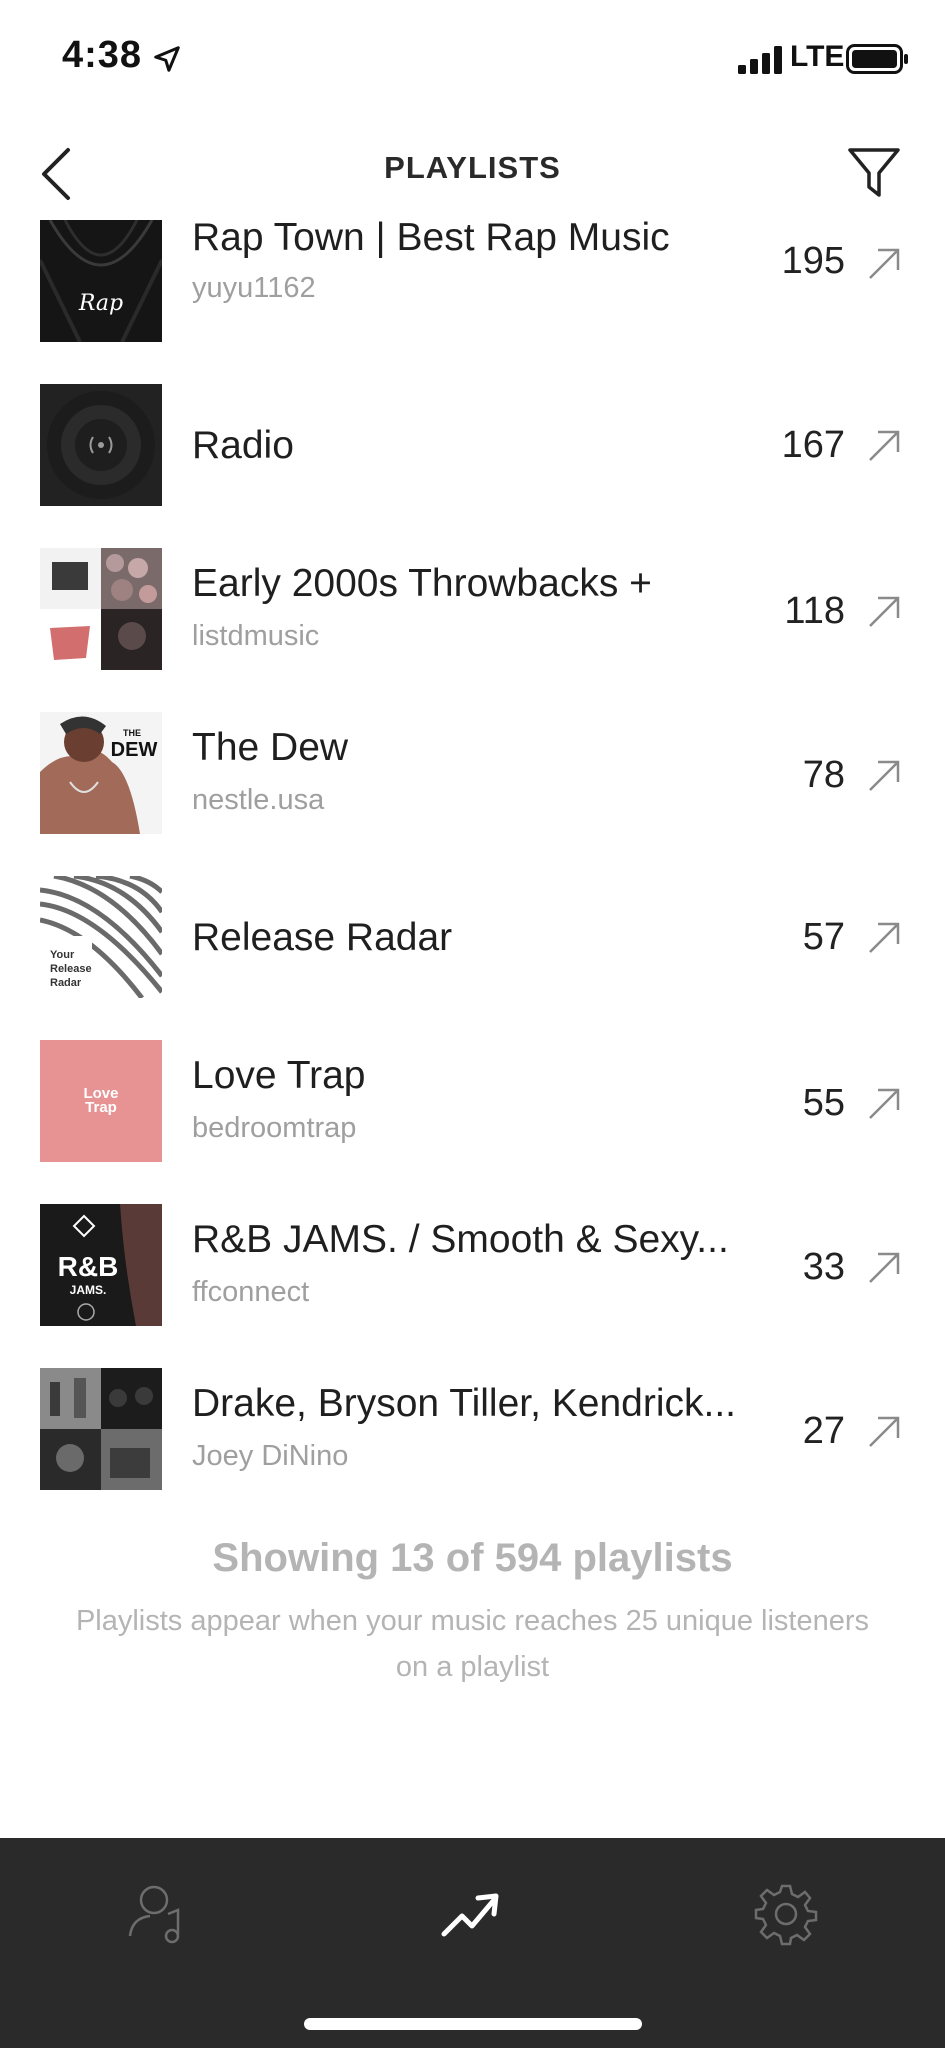 Image resolution: width=945 pixels, height=2048 pixels. Describe the element at coordinates (422, 583) in the screenshot. I see `playlist-title: Early 2000s Throwbacks +` at that location.